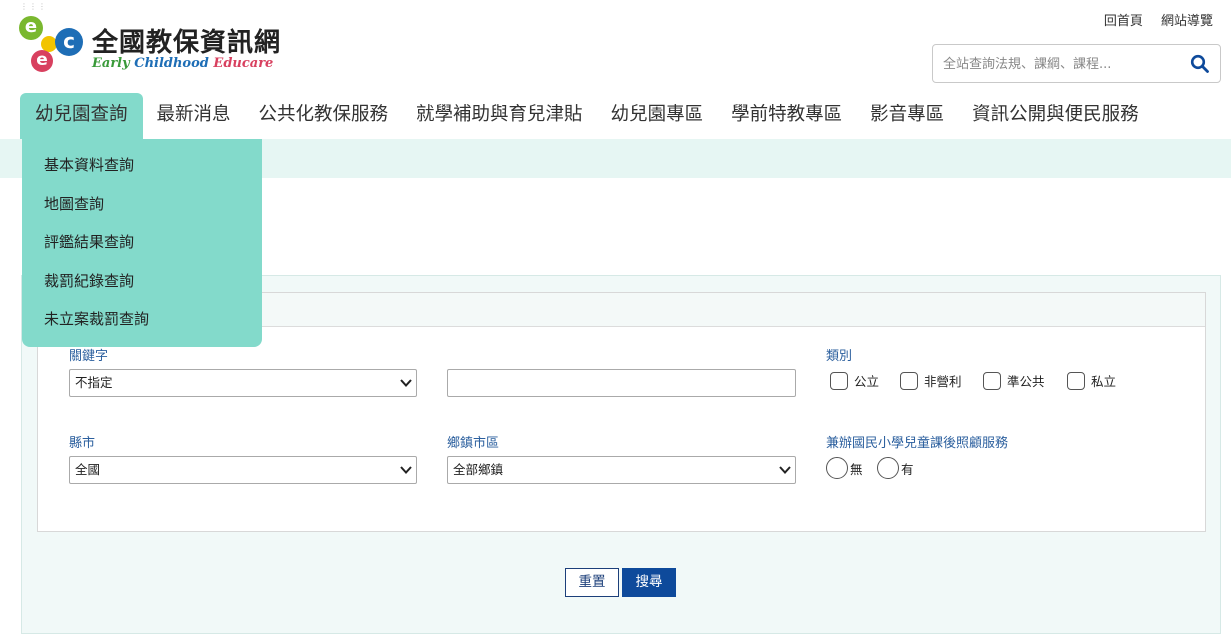 The image size is (1231, 641). I want to click on dropdown-item-evaluation: 評鑑結果查詢, so click(142, 242).